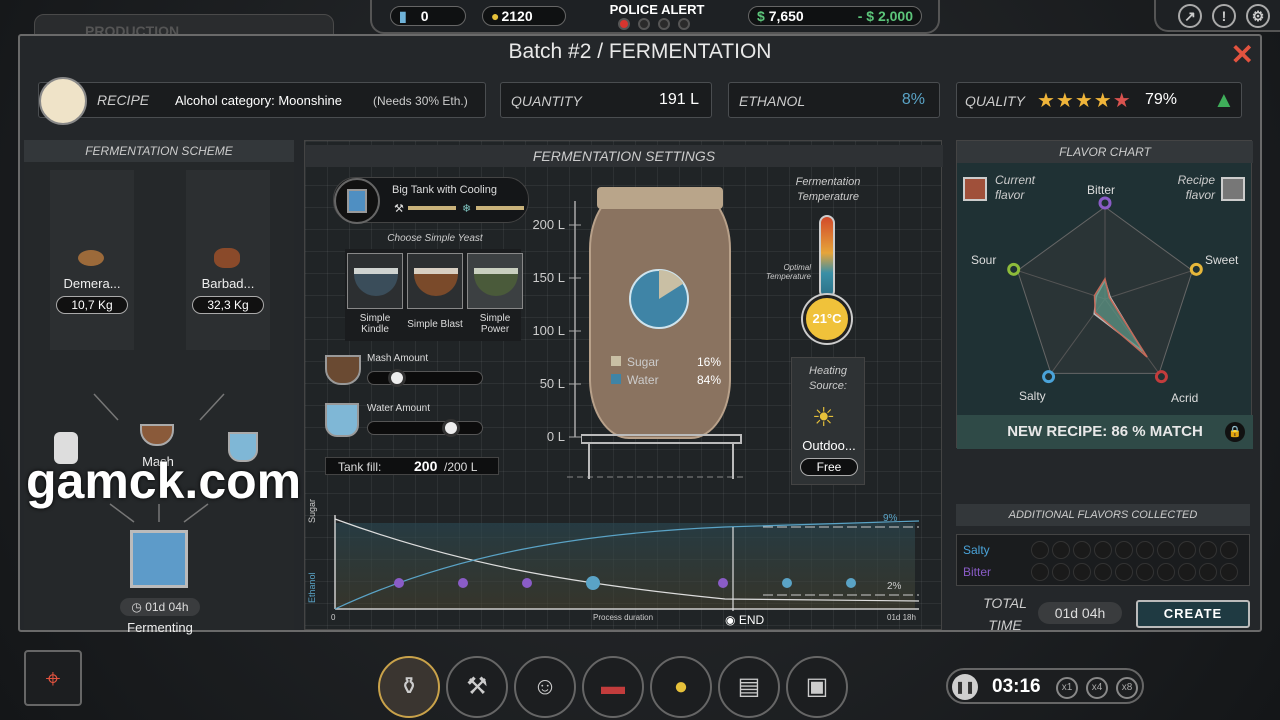 The image size is (1280, 720). What do you see at coordinates (53, 678) in the screenshot?
I see `map-pin-icon: ⌖` at bounding box center [53, 678].